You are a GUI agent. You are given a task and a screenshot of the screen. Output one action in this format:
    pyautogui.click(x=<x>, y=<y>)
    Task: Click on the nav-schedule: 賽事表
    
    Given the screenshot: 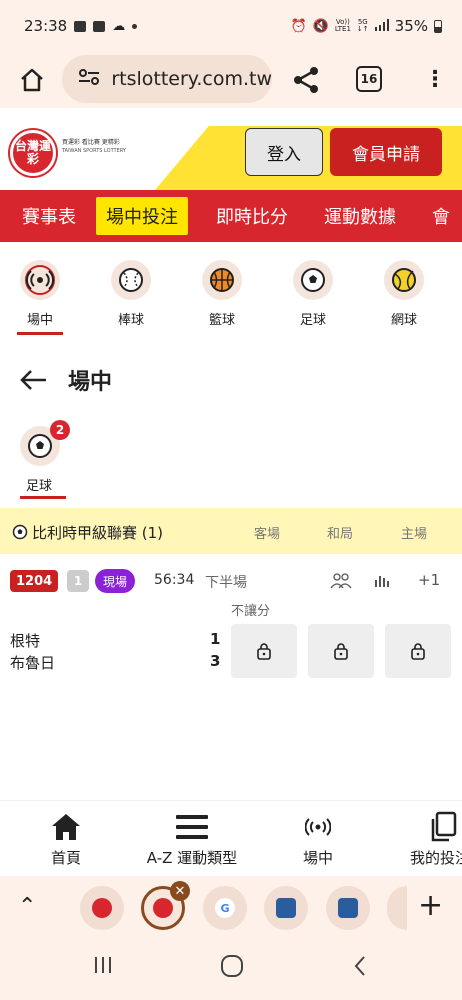 What is the action you would take?
    pyautogui.click(x=49, y=216)
    